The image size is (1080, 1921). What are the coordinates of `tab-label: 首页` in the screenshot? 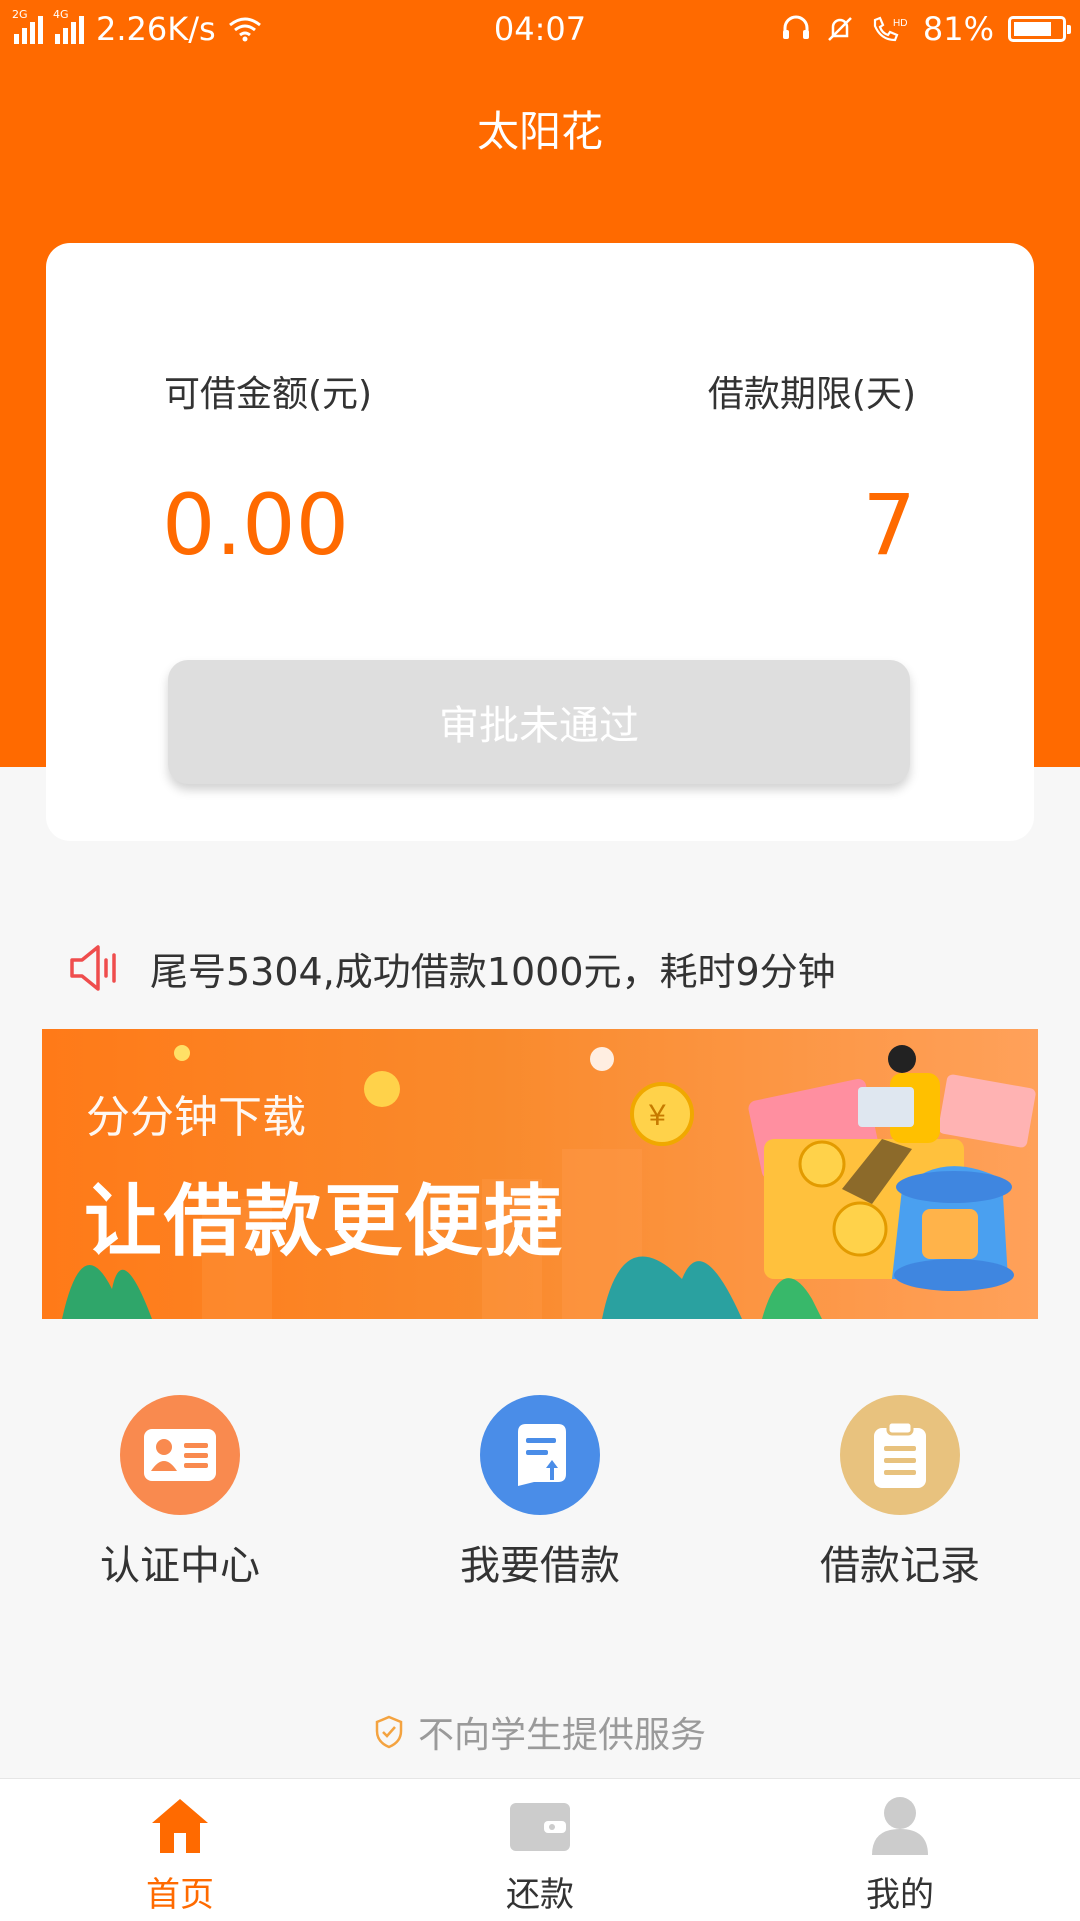 It's located at (180, 1895).